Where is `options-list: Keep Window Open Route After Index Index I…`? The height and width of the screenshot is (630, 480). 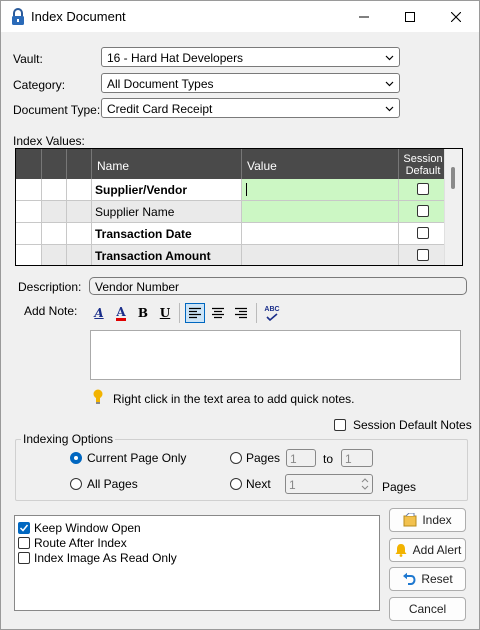 options-list: Keep Window Open Route After Index Index I… is located at coordinates (197, 563).